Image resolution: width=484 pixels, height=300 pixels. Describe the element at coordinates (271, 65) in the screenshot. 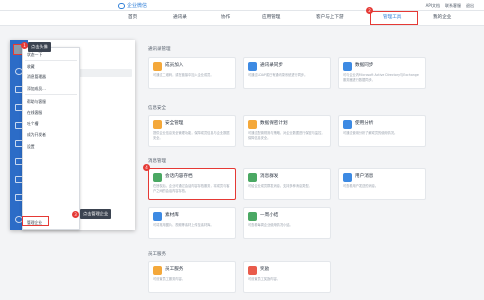

I see `card-title: 通讯录同步` at that location.